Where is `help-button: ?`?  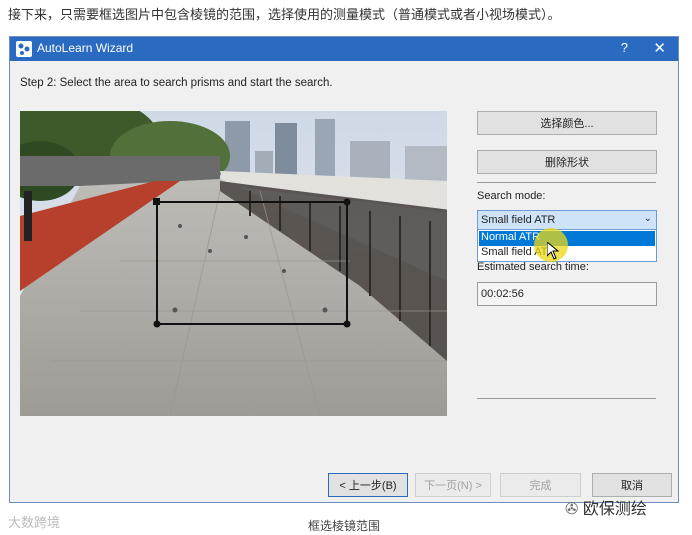
help-button: ? is located at coordinates (624, 47).